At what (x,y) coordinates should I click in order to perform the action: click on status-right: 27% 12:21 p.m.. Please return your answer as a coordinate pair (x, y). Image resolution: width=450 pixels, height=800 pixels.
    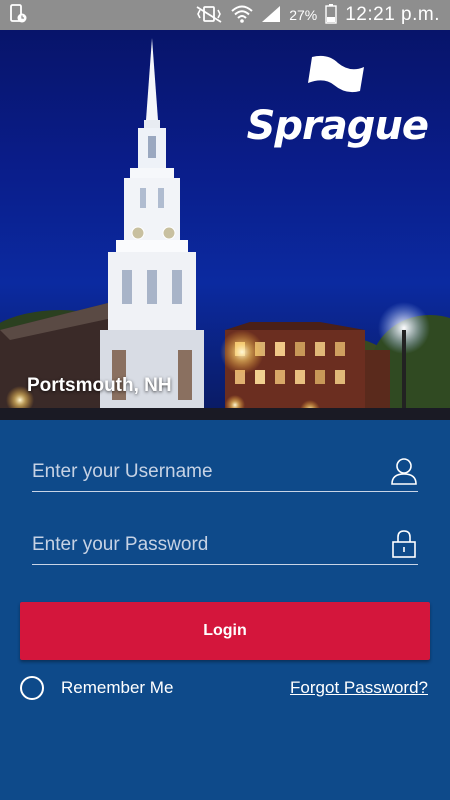
    Looking at the image, I should click on (317, 15).